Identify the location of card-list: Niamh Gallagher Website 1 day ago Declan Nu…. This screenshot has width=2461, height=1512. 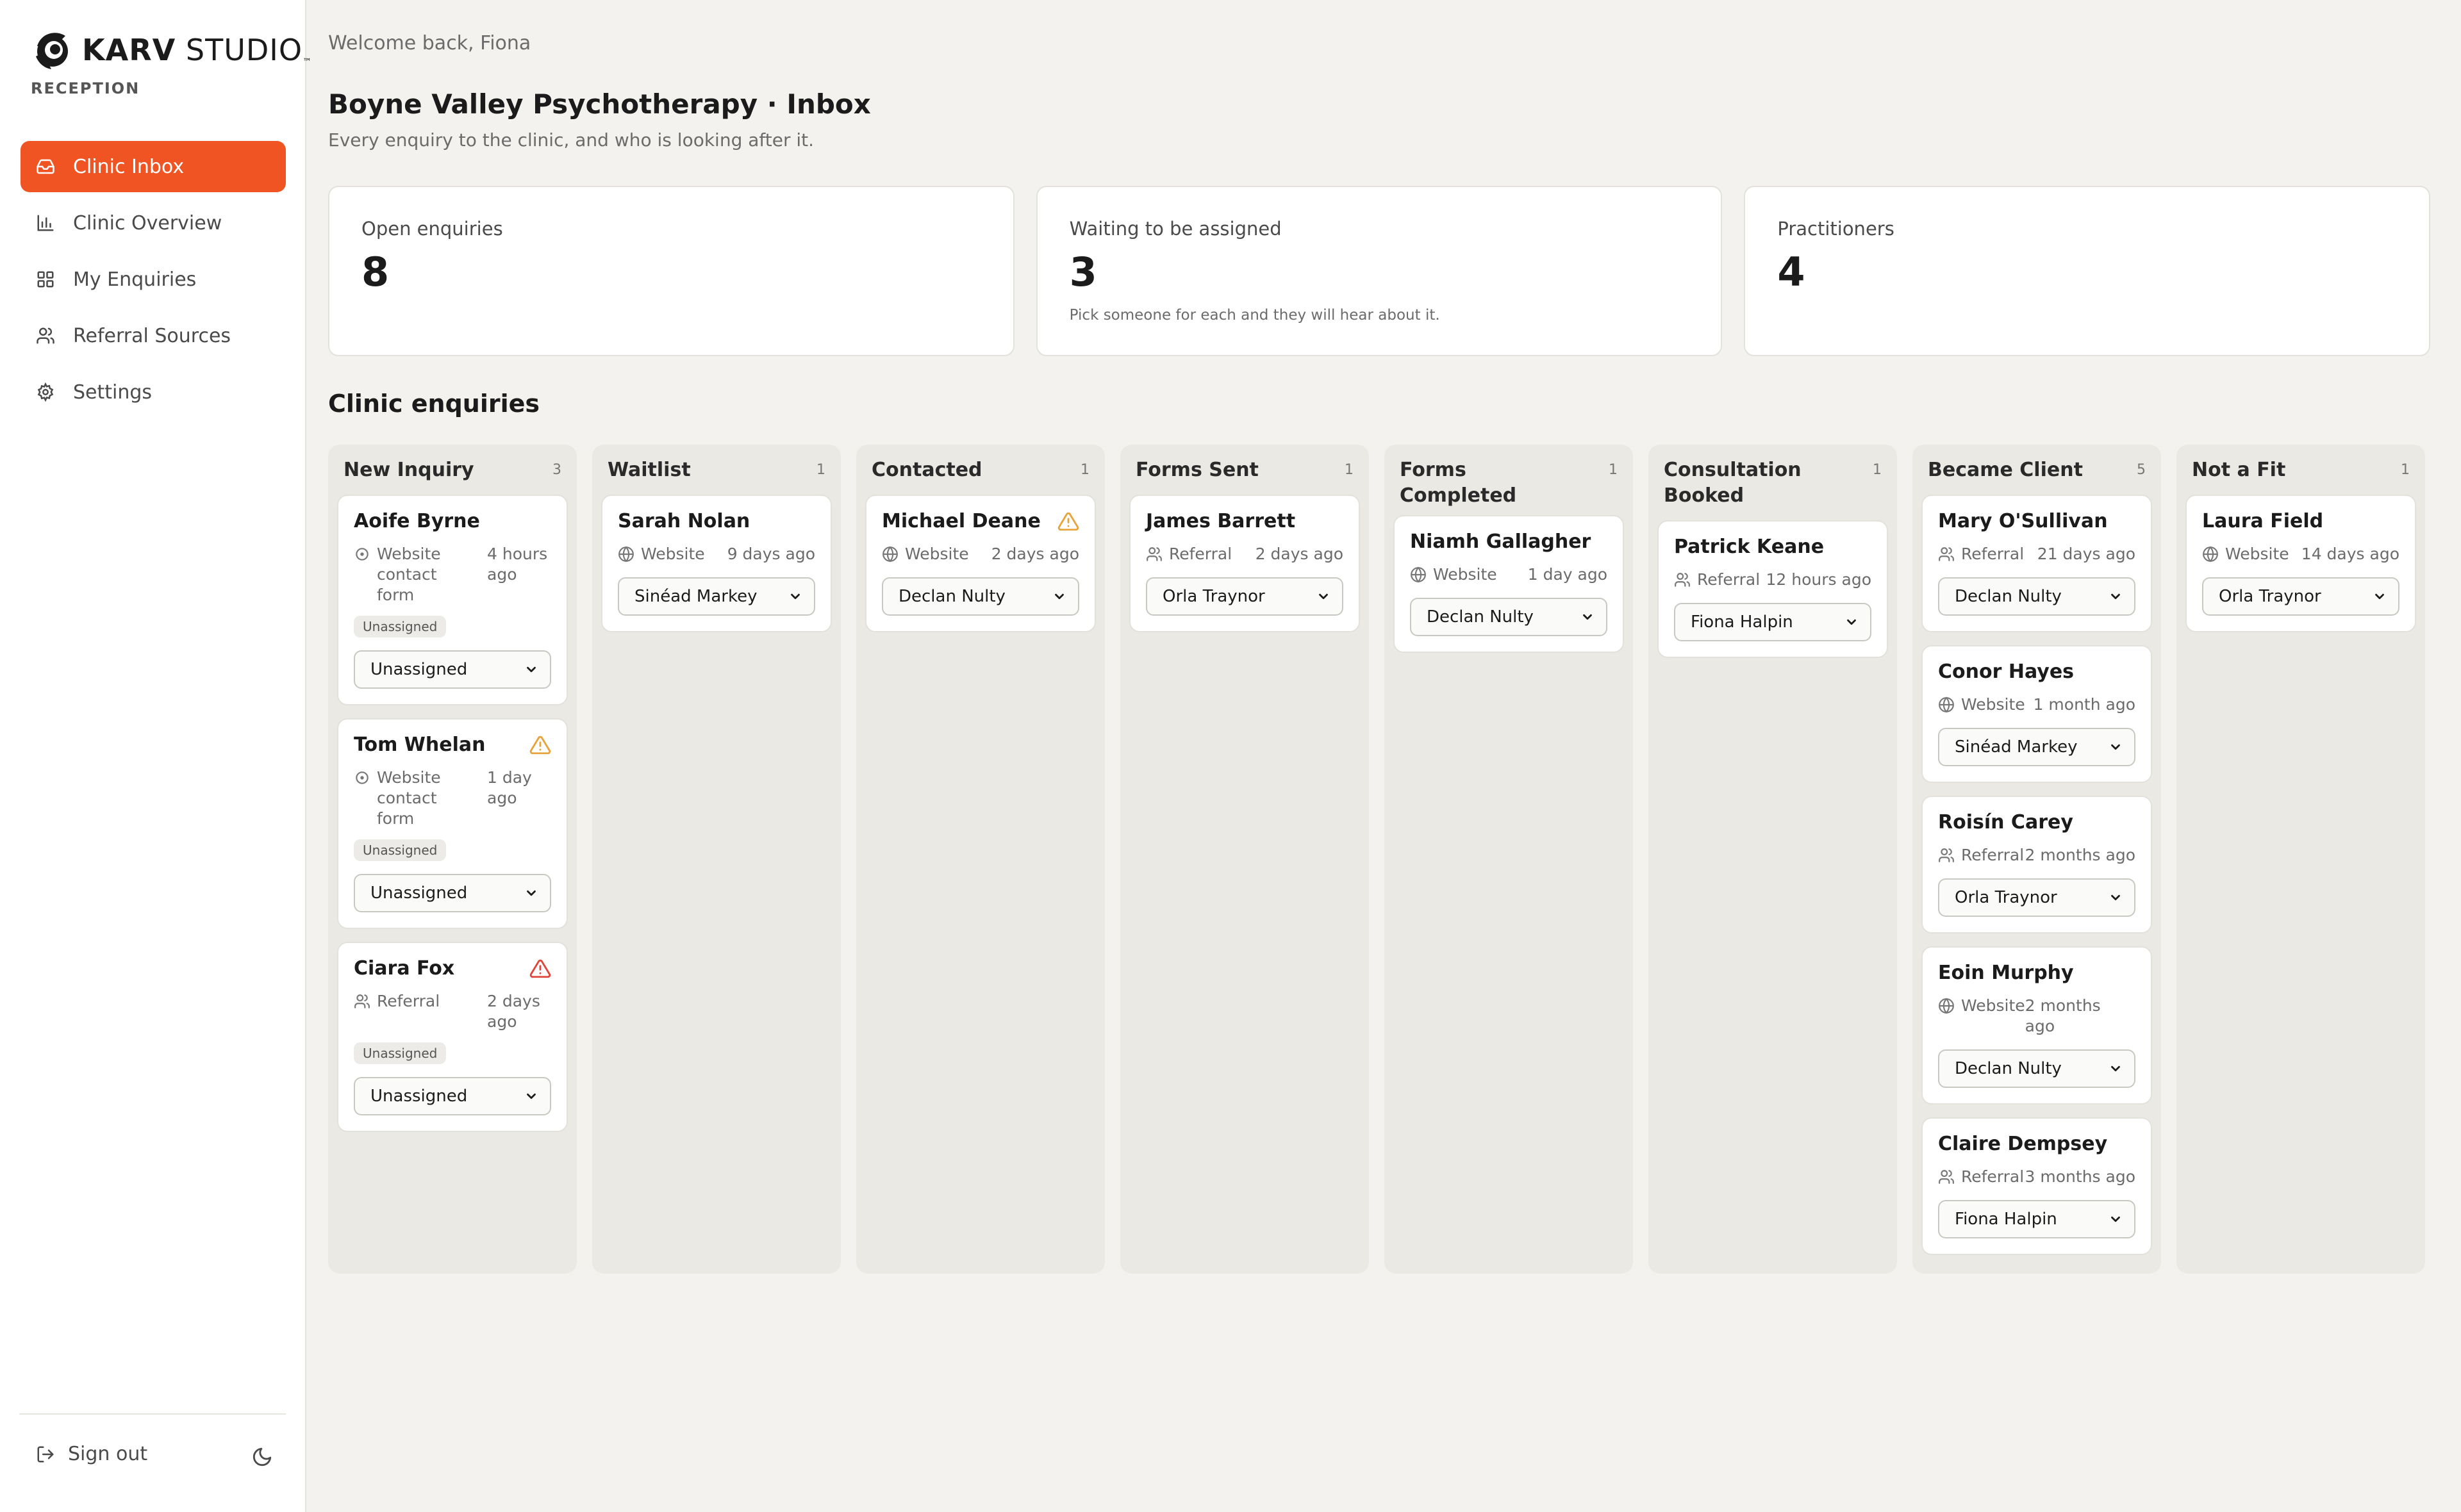
(1508, 584).